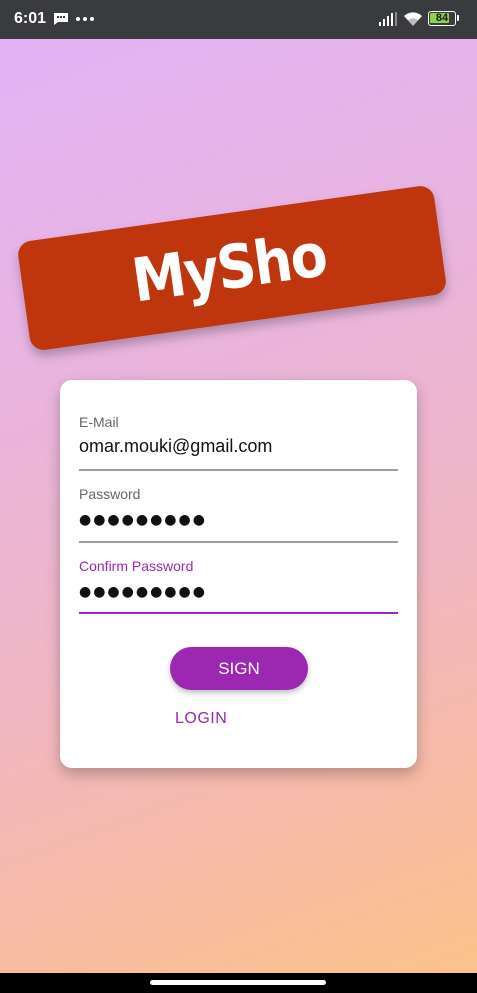 The image size is (477, 993). I want to click on email-underline, so click(238, 470).